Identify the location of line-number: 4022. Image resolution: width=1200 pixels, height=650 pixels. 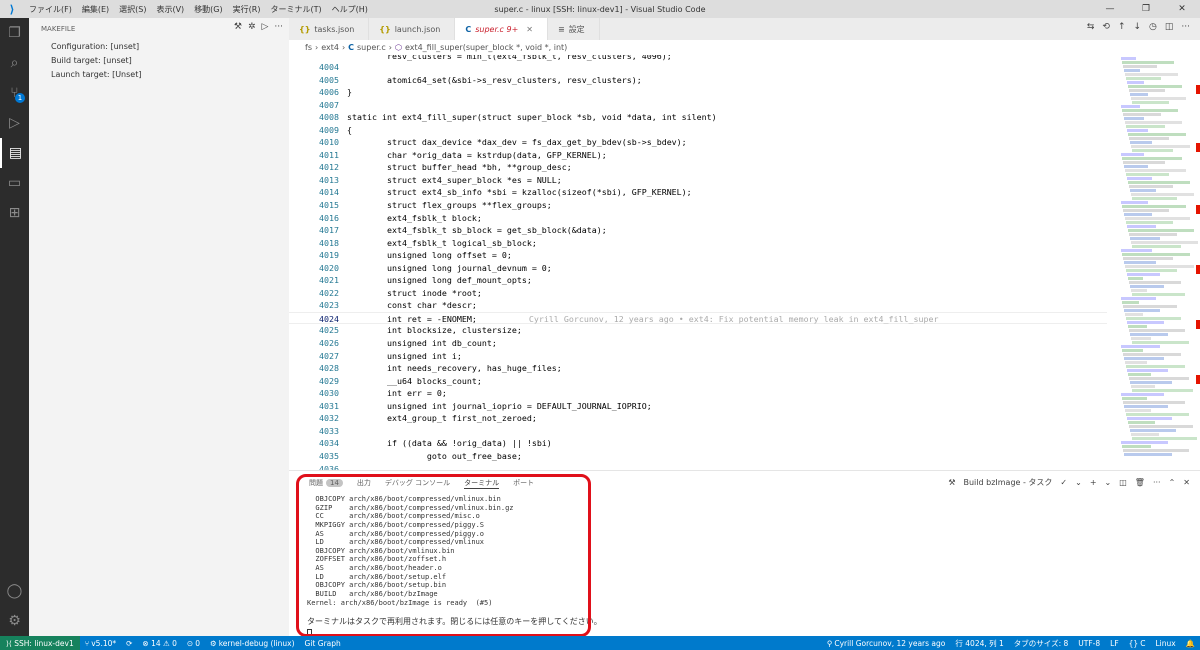
(329, 292).